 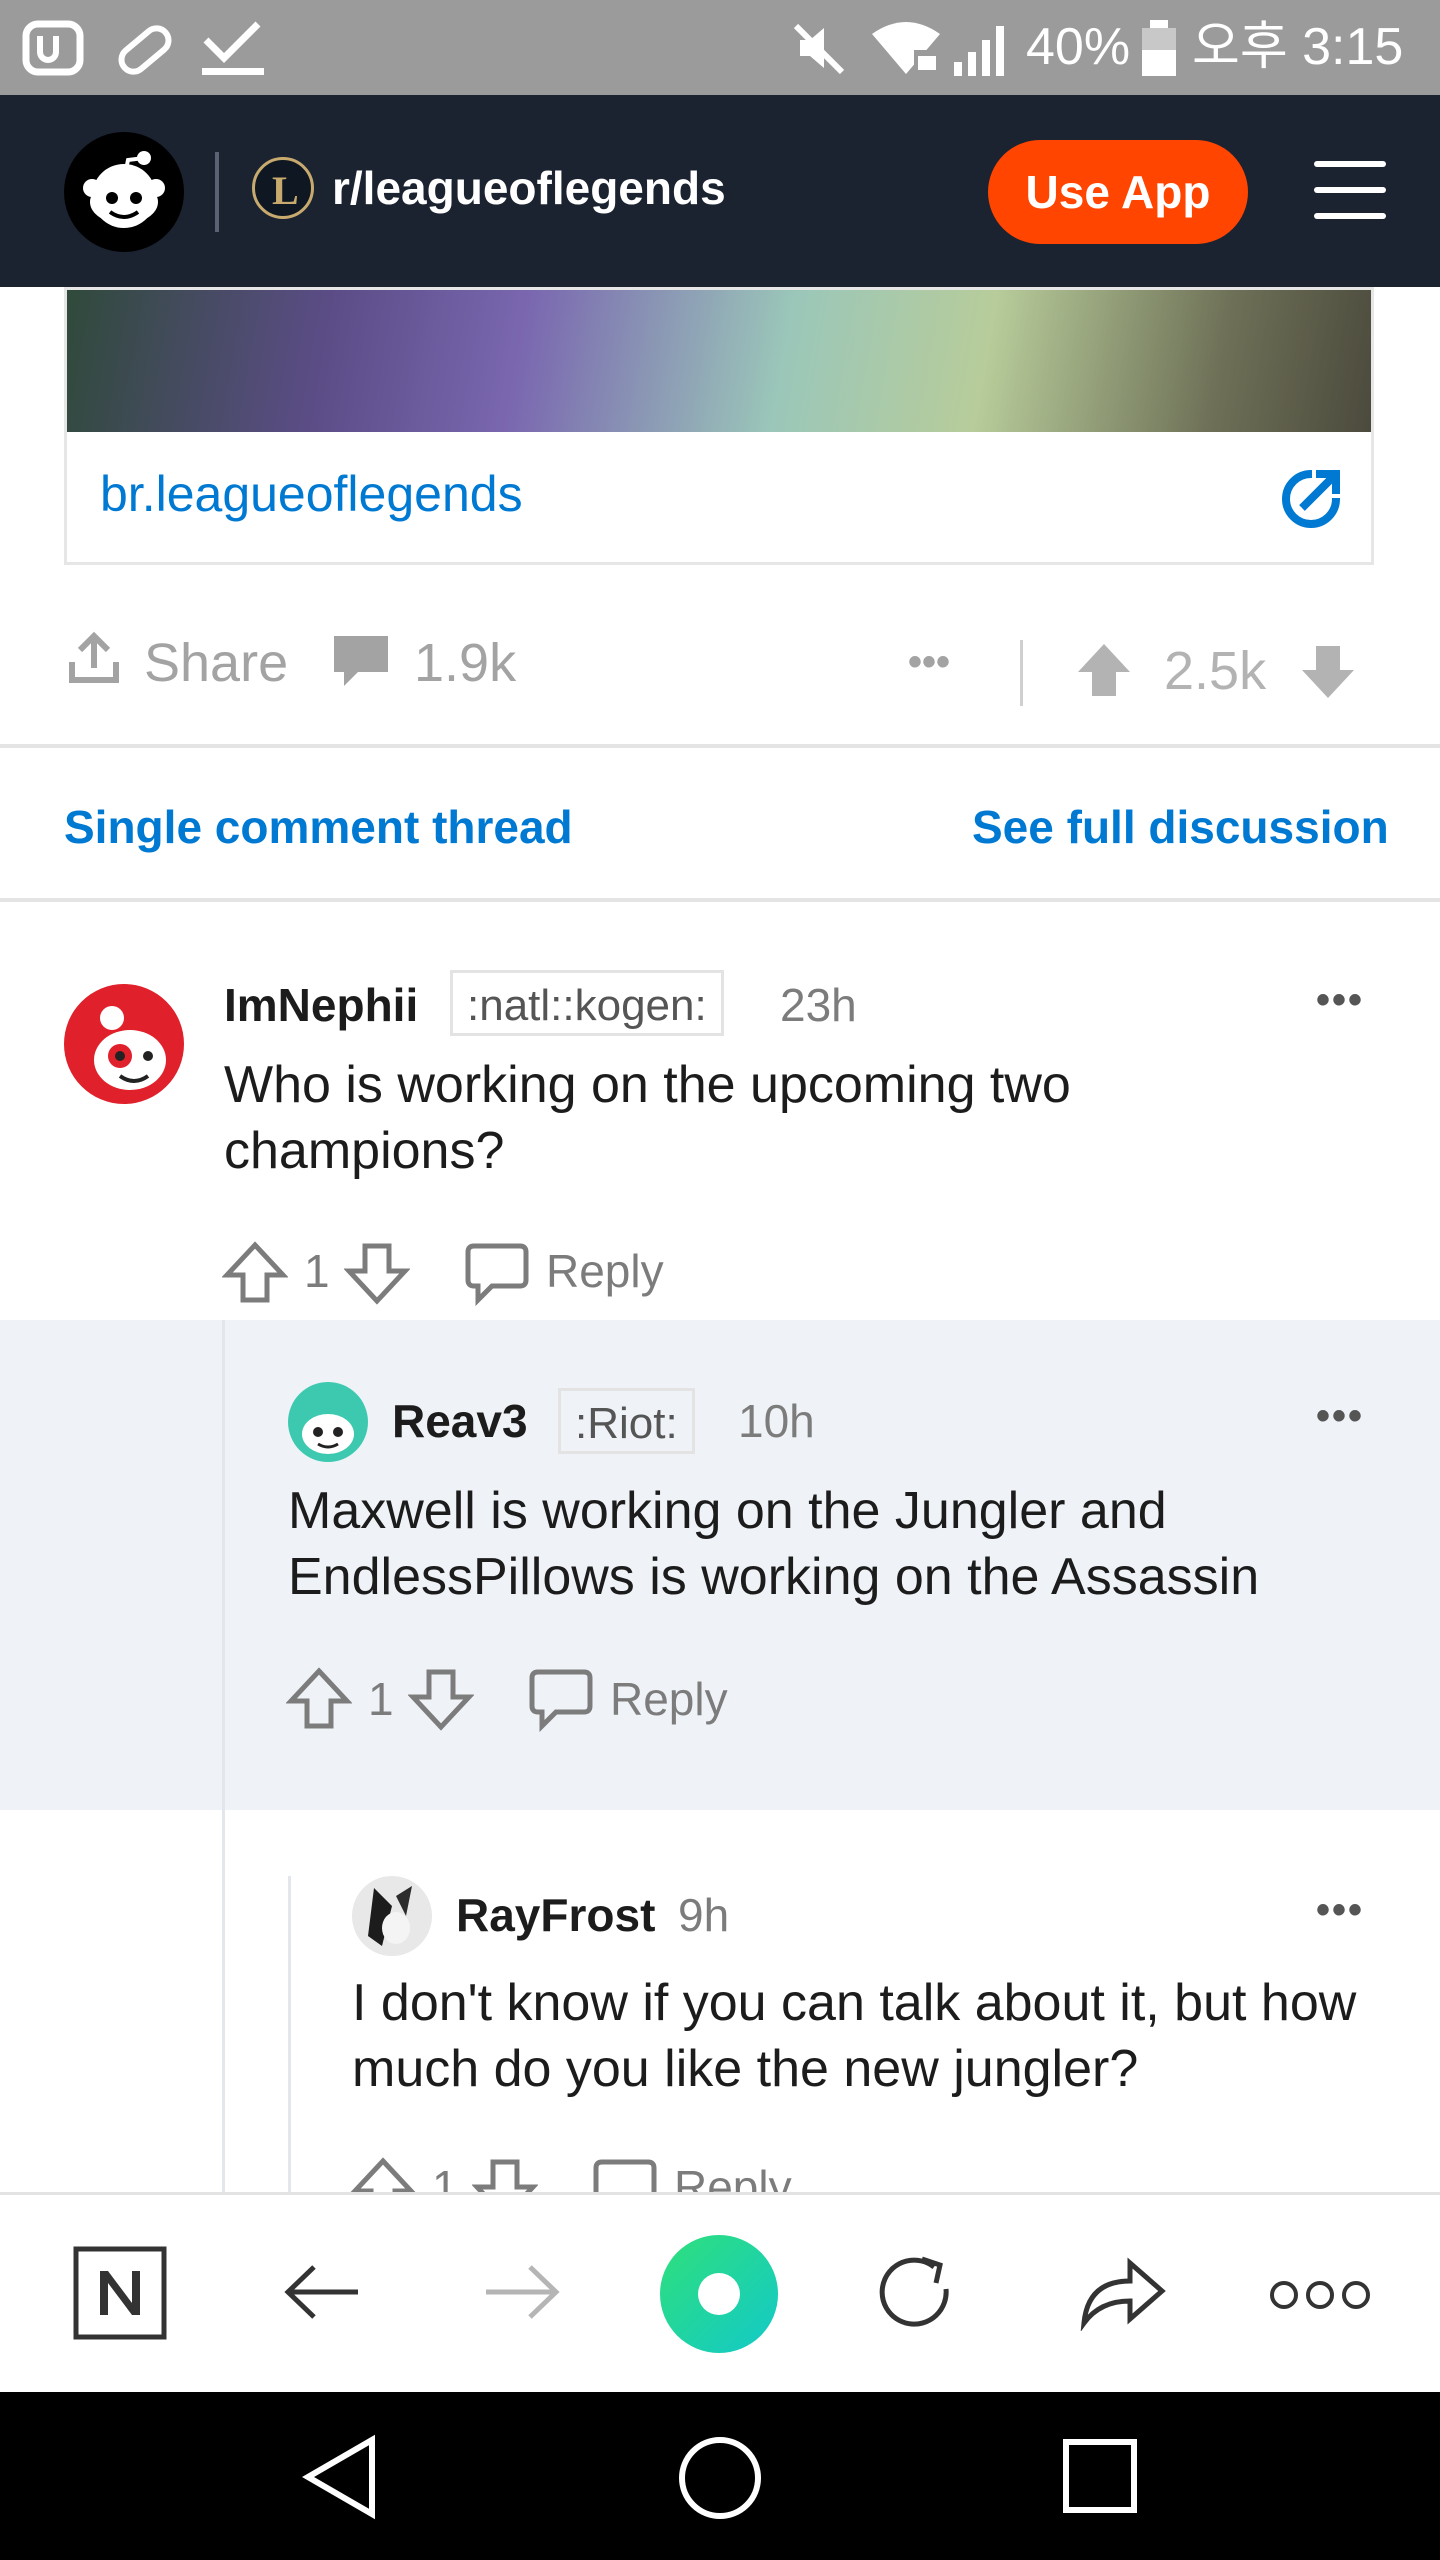 What do you see at coordinates (906, 48) in the screenshot?
I see `wifi-lock-icon` at bounding box center [906, 48].